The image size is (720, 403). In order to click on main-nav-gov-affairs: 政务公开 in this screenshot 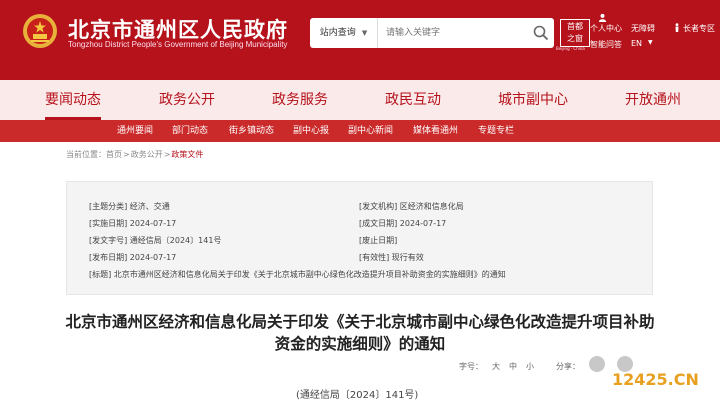, I will do `click(187, 100)`.